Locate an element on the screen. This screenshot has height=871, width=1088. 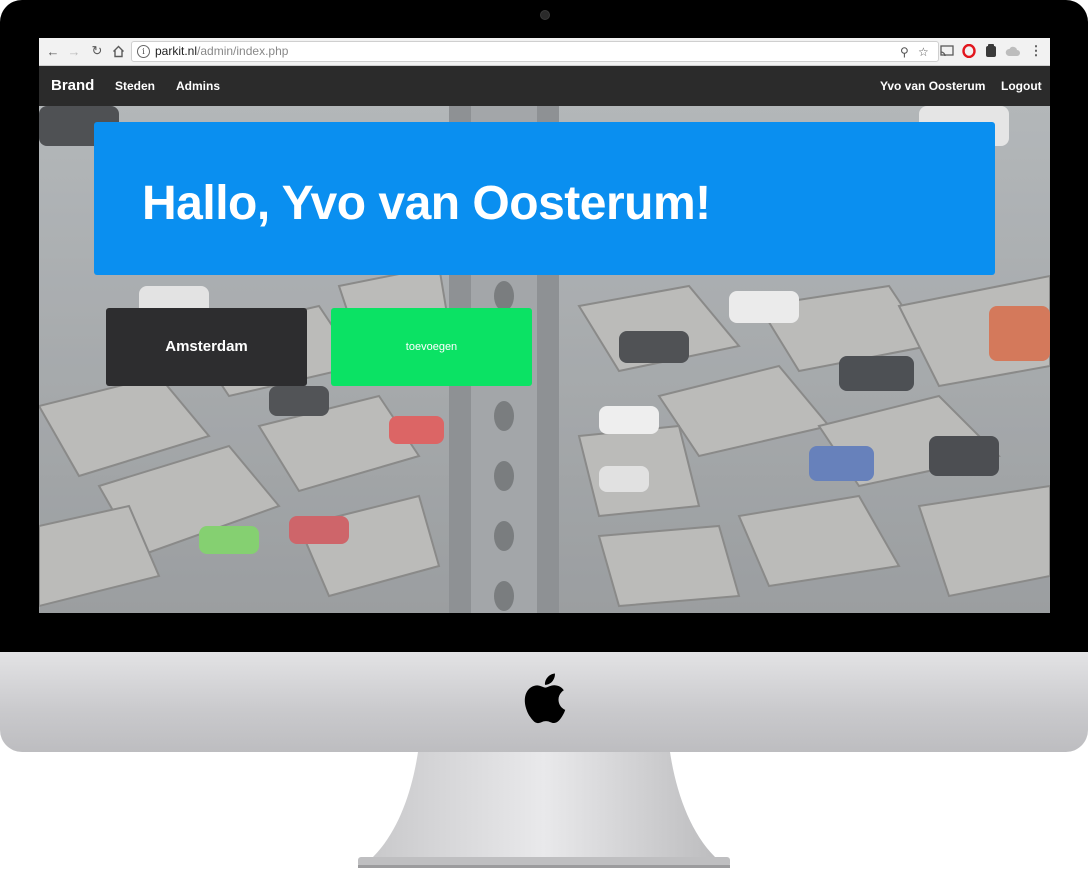
nav-user-name: Yvo van Oosterum is located at coordinates (932, 86).